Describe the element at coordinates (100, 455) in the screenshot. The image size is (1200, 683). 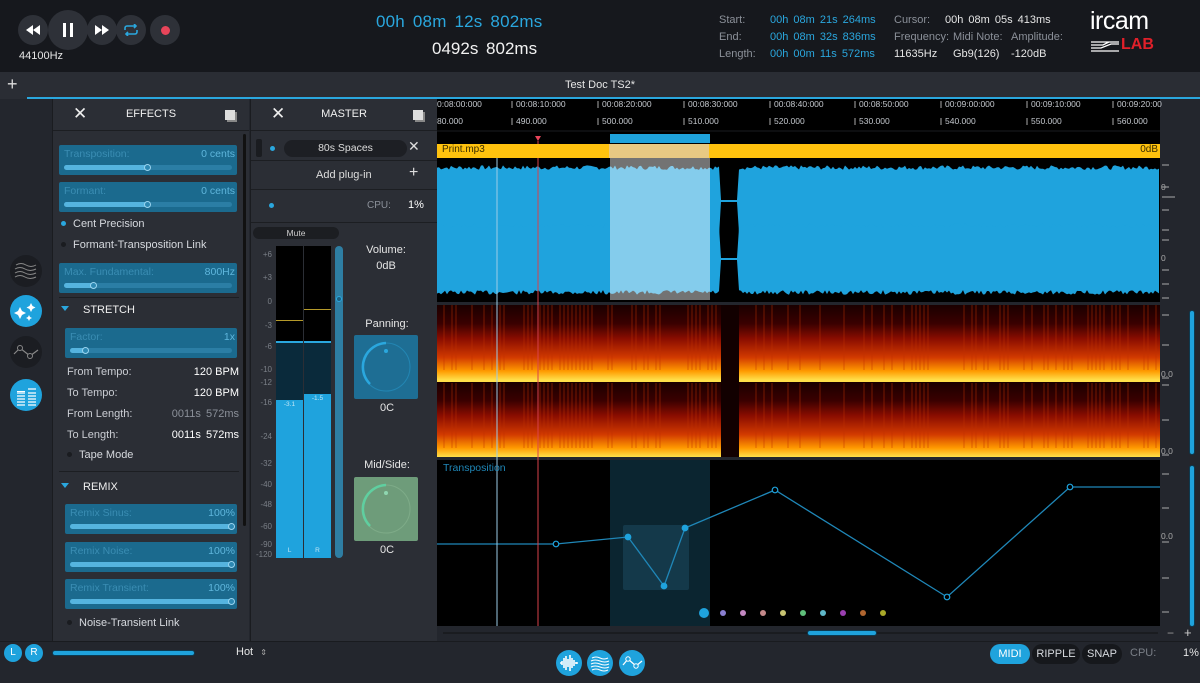
I see `tape-mode-toggle: Tape Mode` at that location.